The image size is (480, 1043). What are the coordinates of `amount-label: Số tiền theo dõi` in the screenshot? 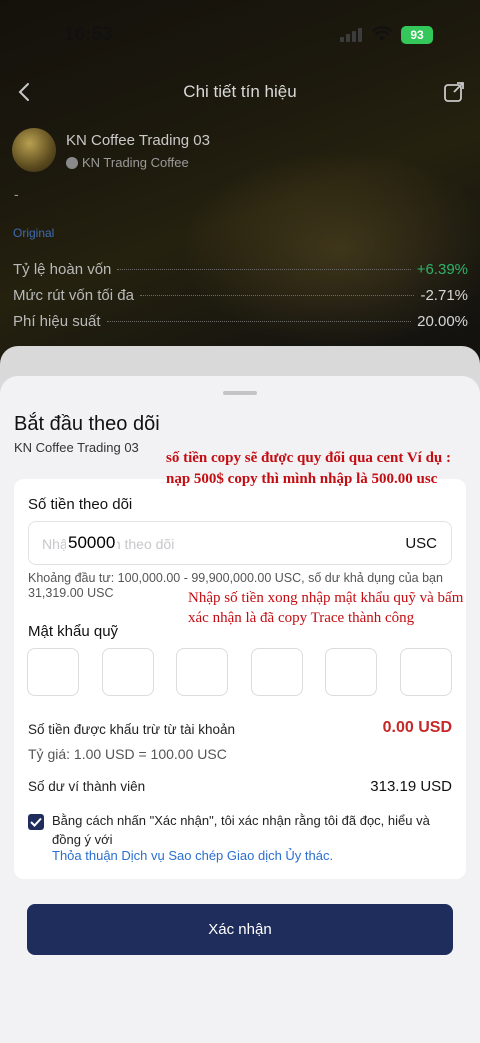 It's located at (80, 504).